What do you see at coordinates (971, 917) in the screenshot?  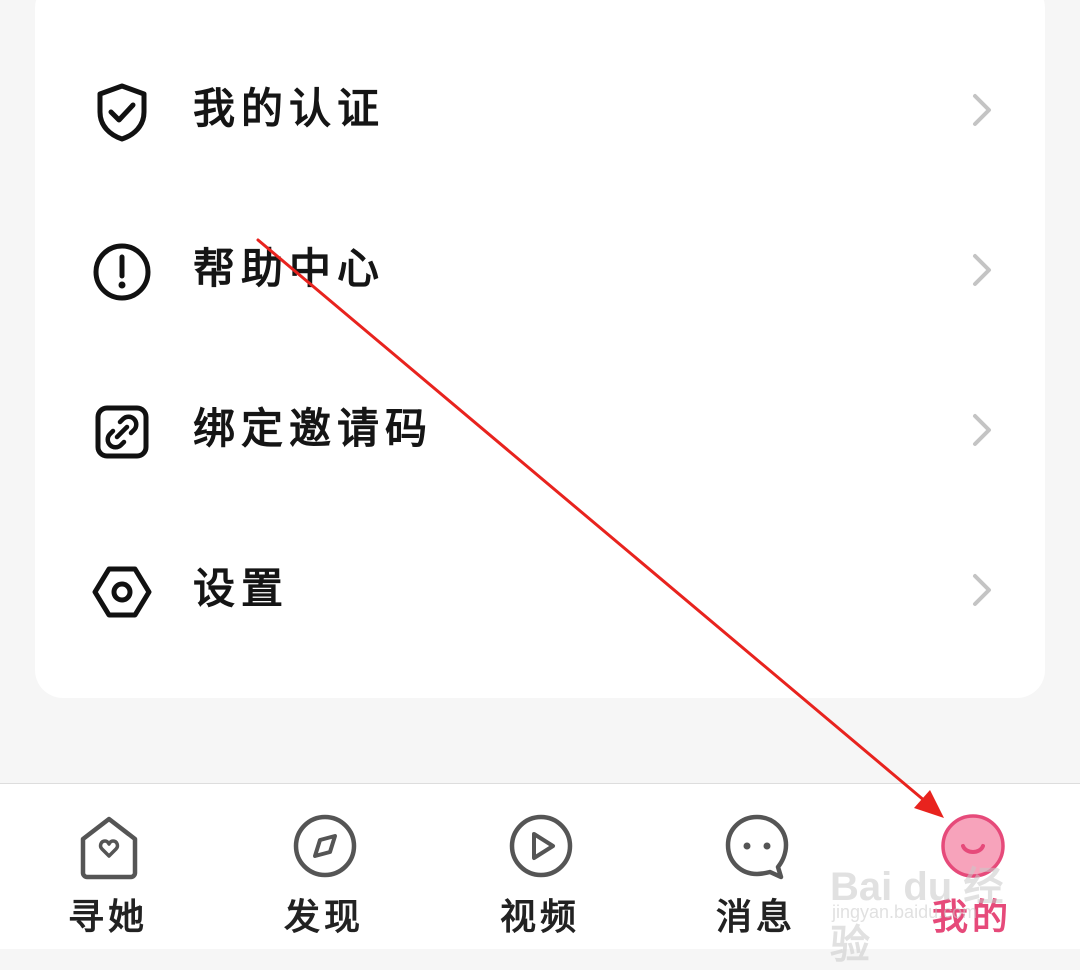 I see `tab-label: 我的` at bounding box center [971, 917].